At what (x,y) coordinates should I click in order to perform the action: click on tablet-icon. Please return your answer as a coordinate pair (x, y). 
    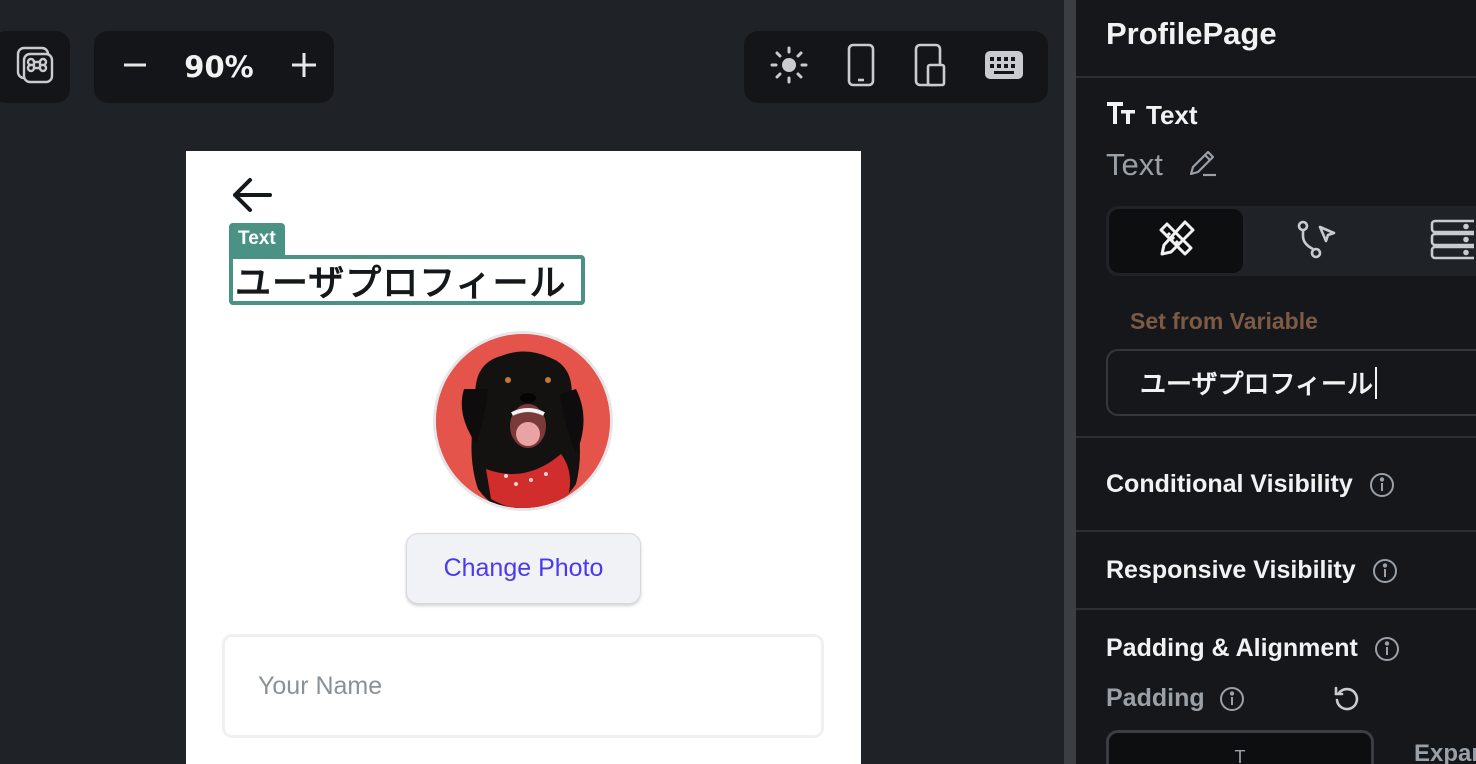
    Looking at the image, I should click on (930, 67).